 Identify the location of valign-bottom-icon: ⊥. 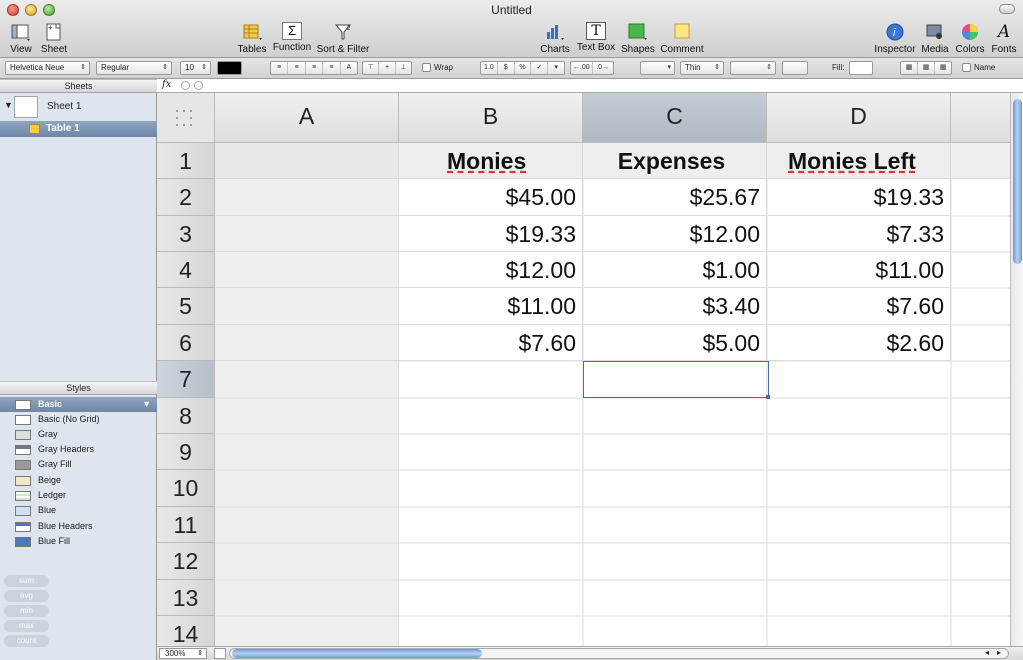
(403, 68).